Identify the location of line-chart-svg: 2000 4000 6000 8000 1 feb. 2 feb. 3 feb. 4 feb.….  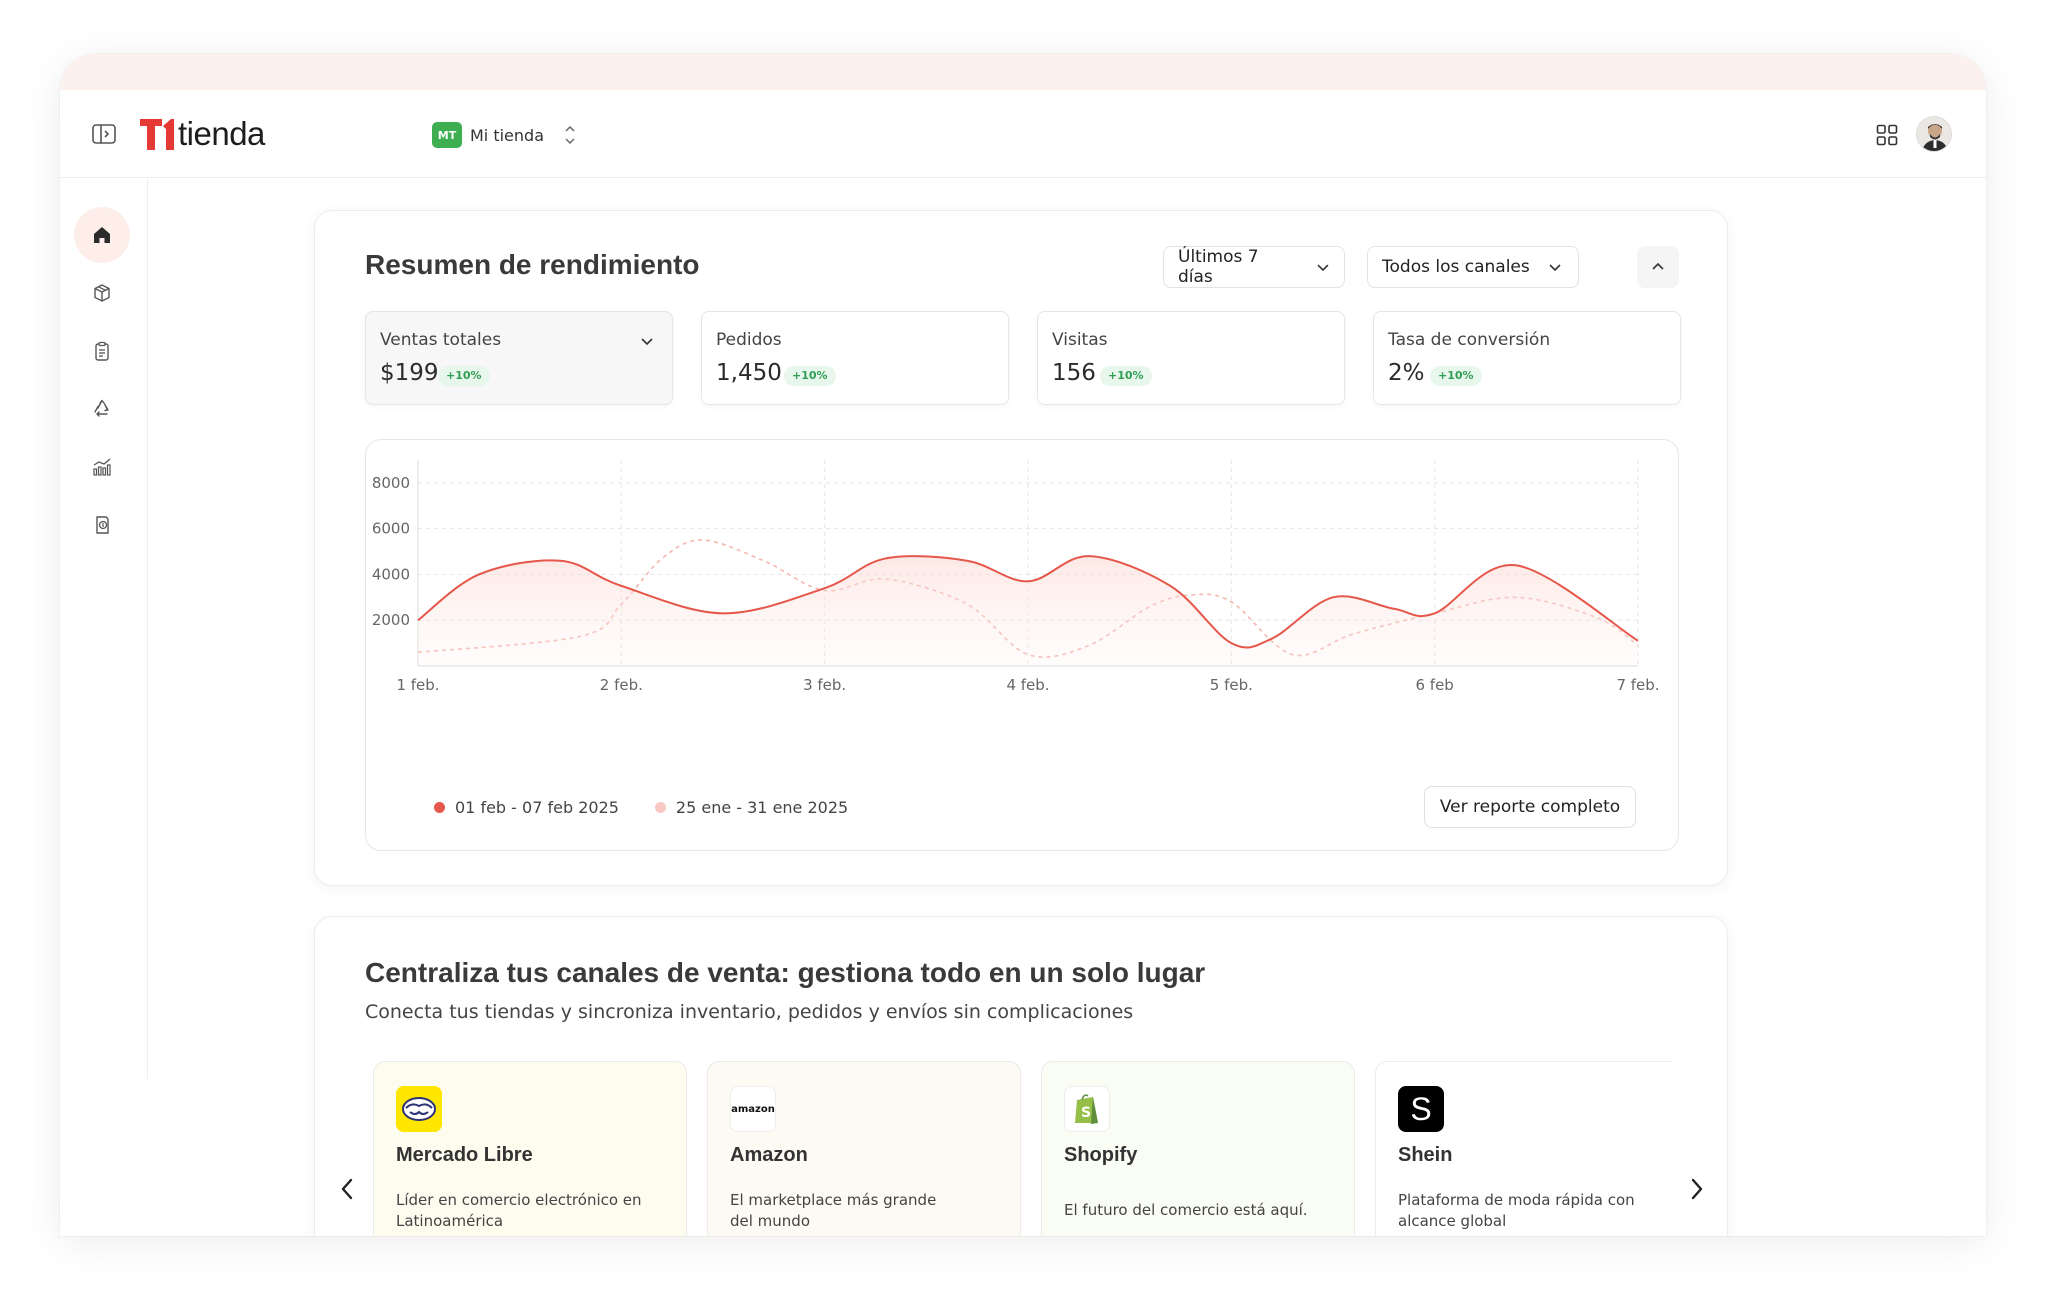
(1016, 577).